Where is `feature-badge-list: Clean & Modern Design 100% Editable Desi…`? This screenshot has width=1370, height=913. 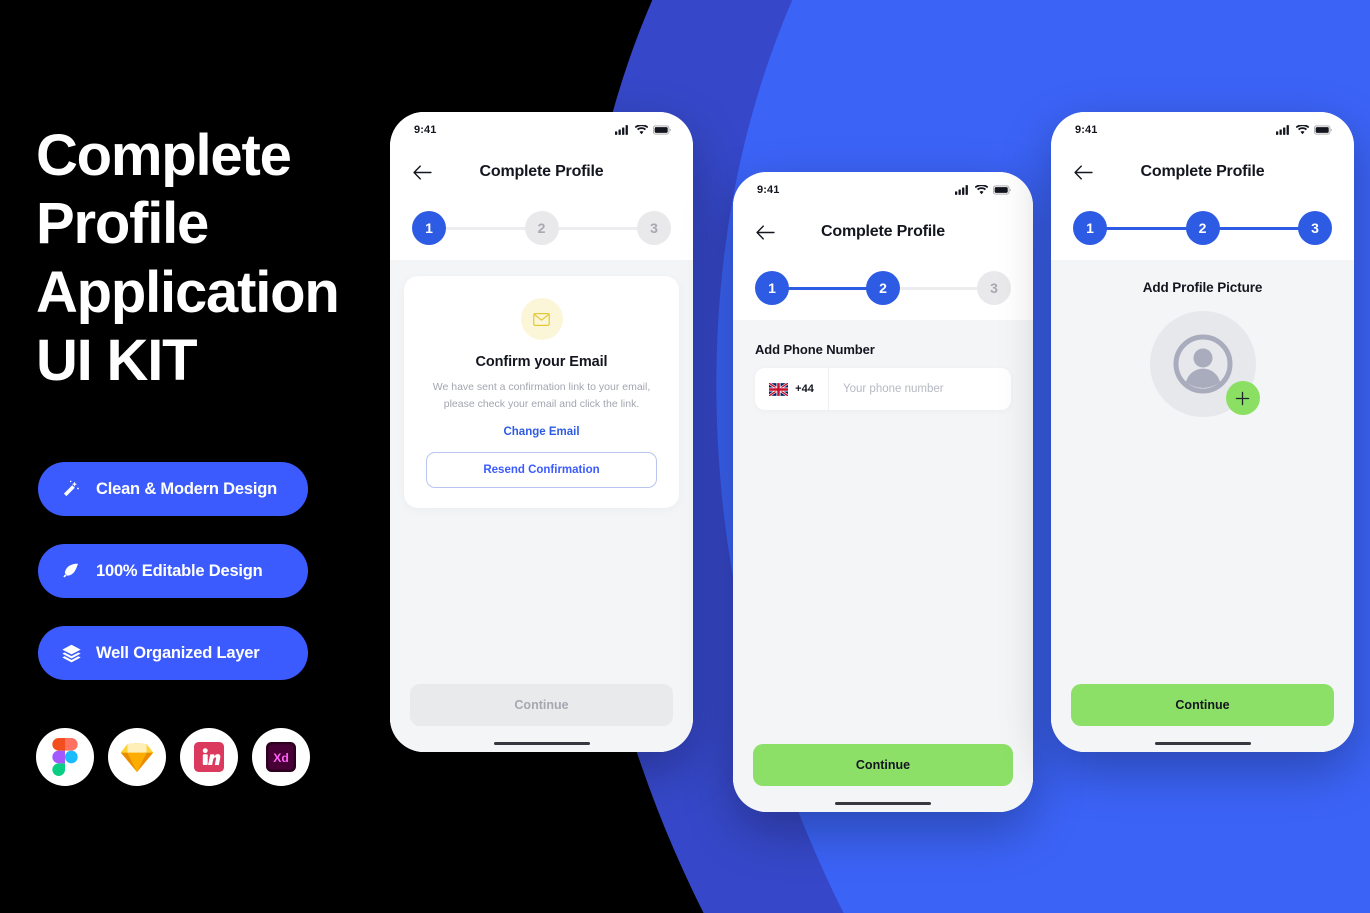 feature-badge-list: Clean & Modern Design 100% Editable Desi… is located at coordinates (173, 585).